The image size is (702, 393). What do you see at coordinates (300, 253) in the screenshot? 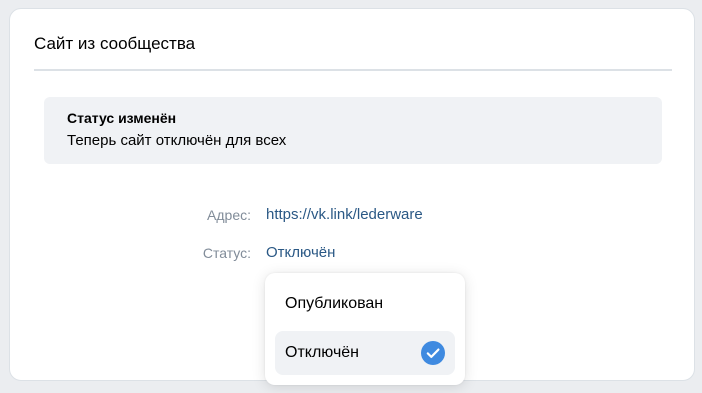
I see `status-dropdown-toggle: Отключён` at bounding box center [300, 253].